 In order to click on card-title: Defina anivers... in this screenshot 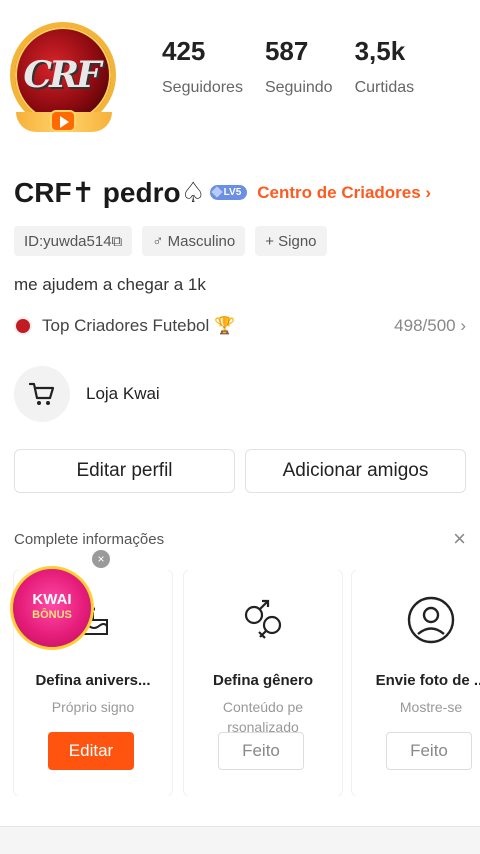, I will do `click(93, 680)`.